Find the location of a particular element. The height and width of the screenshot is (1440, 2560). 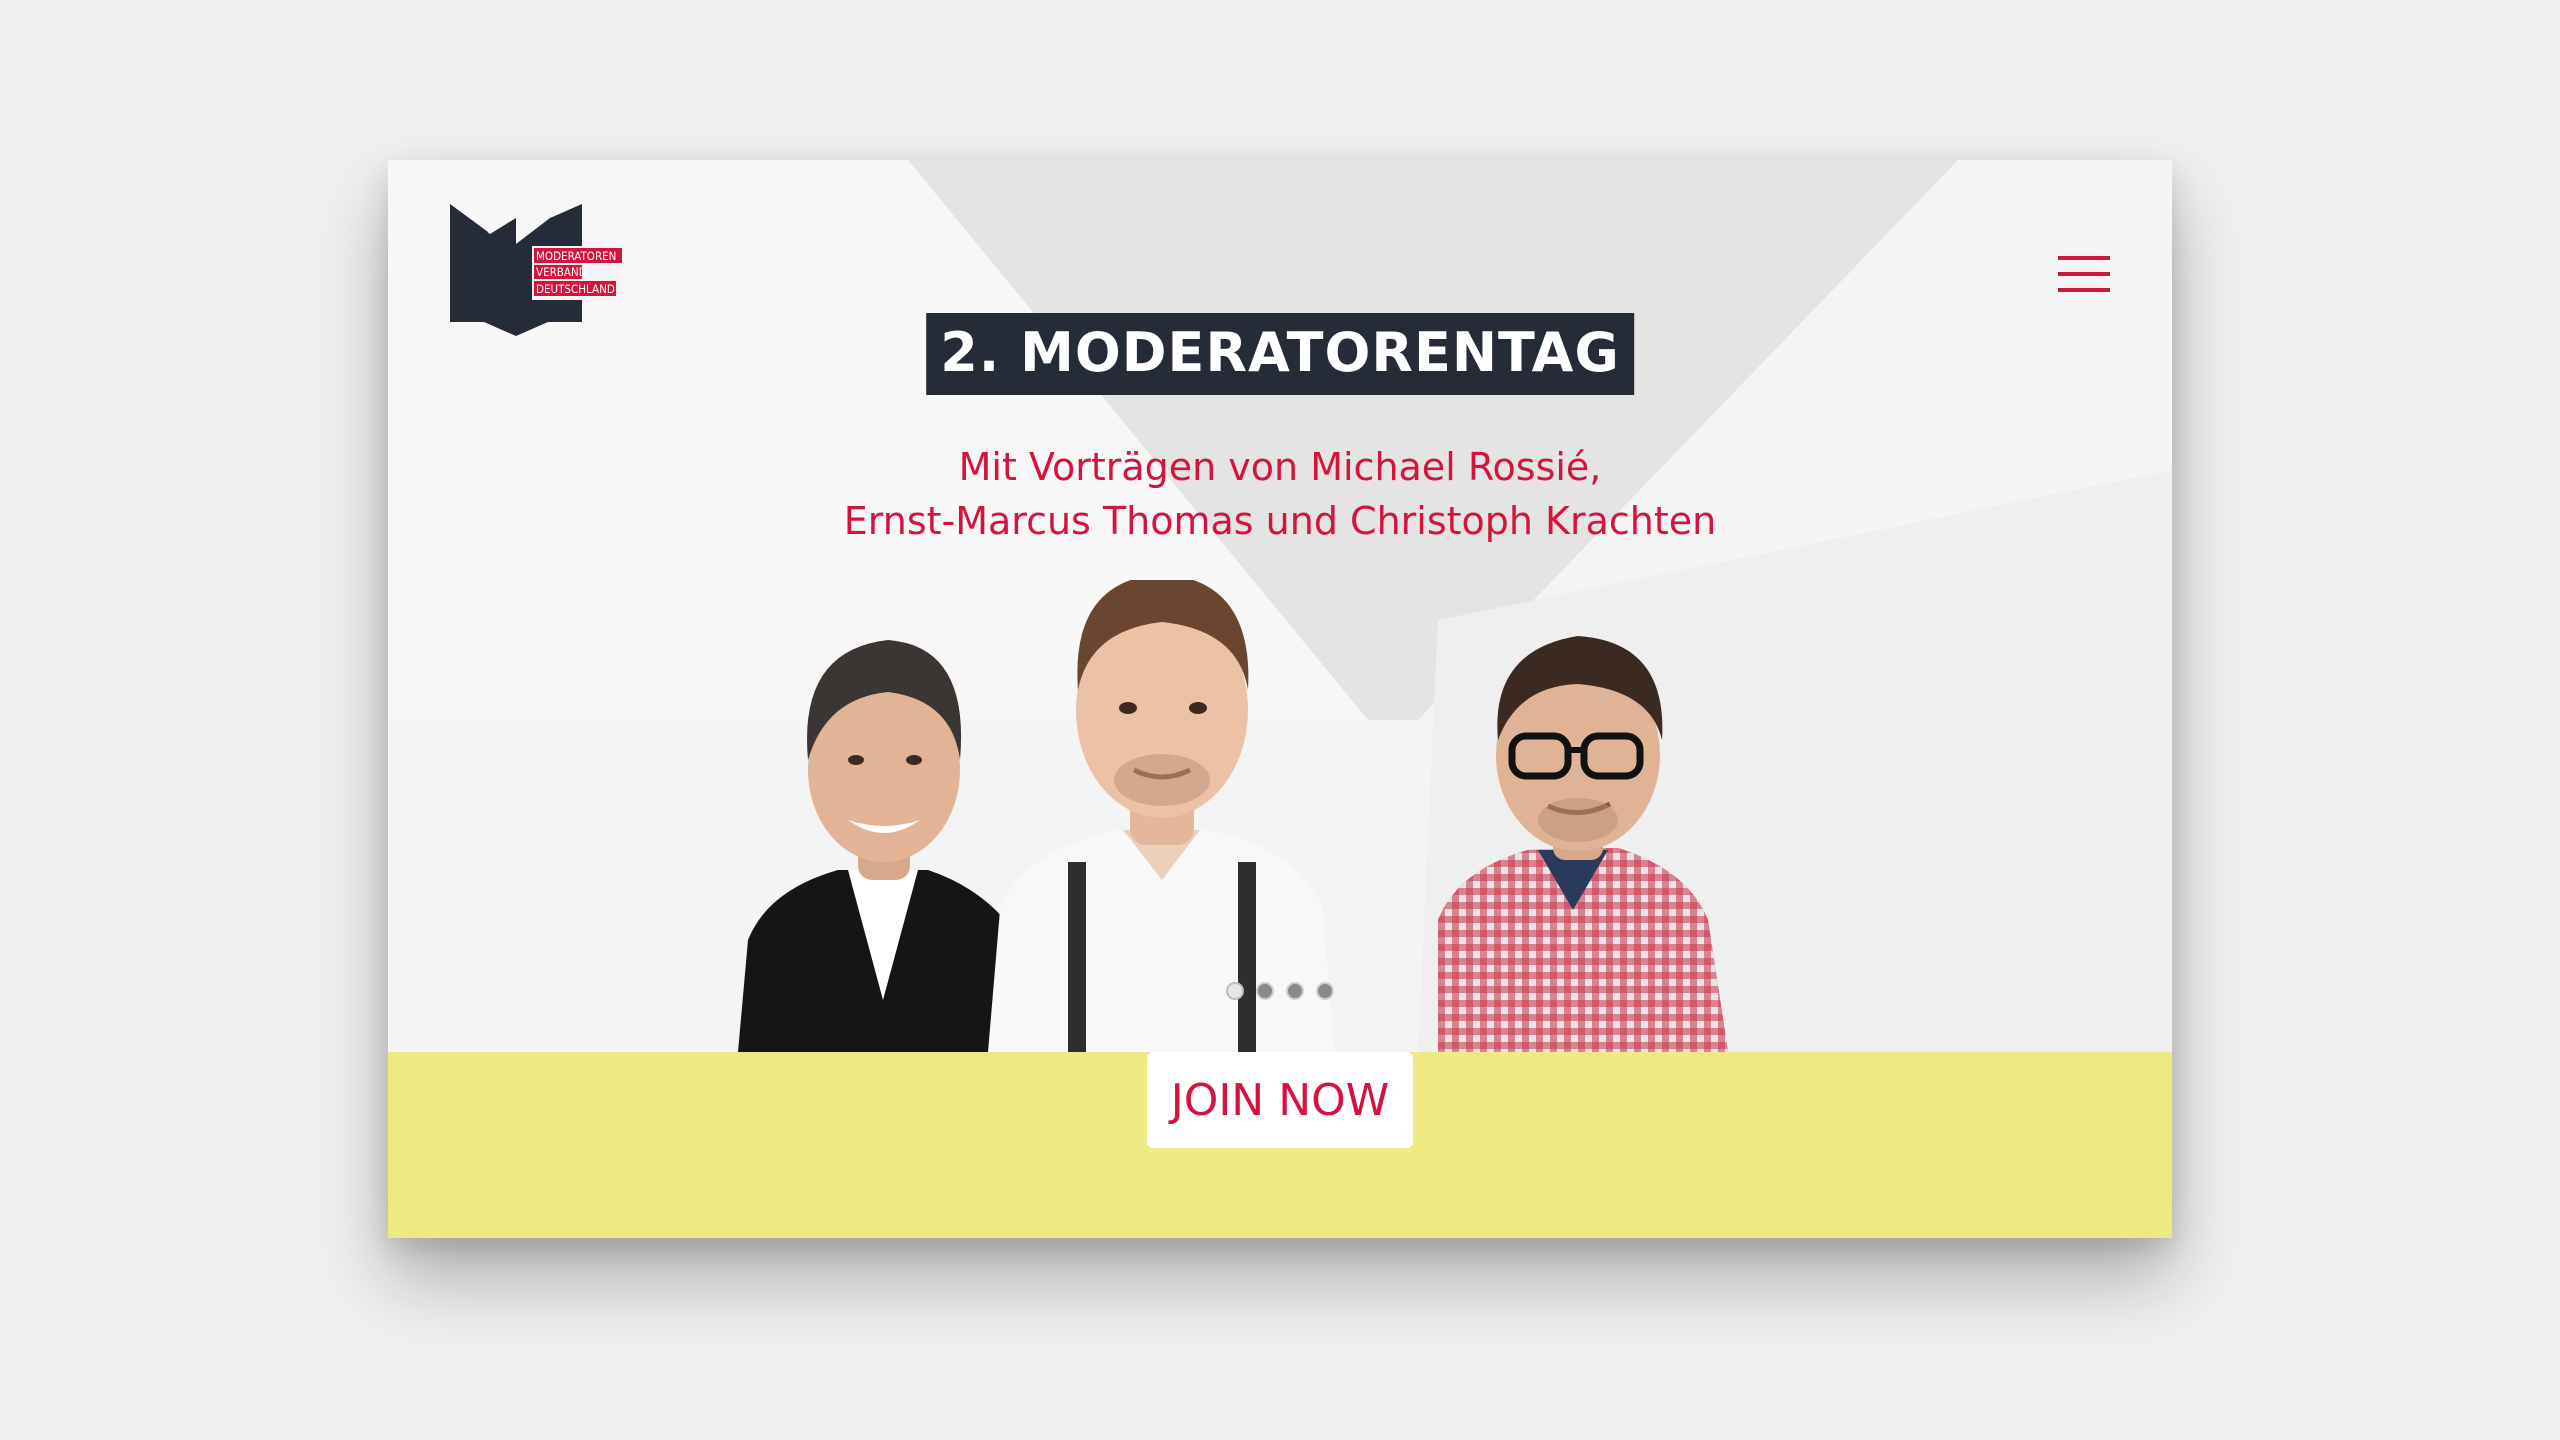

hamburger-menu-icon is located at coordinates (2084, 274).